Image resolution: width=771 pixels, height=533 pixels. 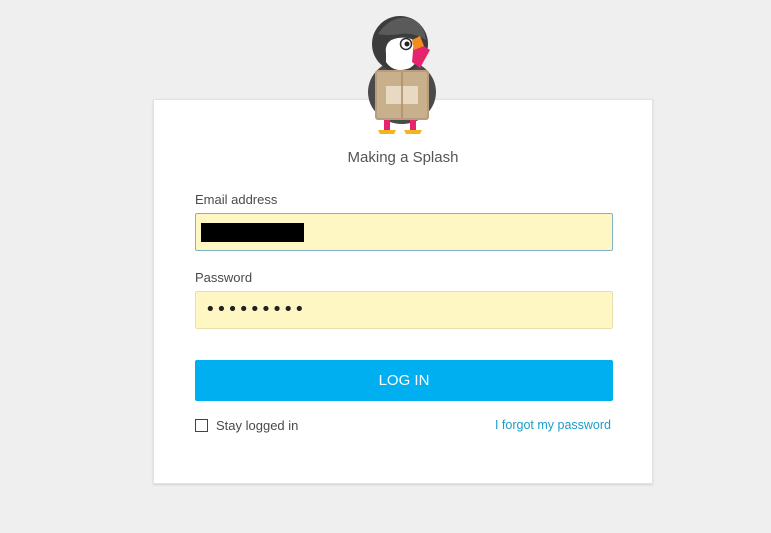 I want to click on prestashop-puffin-logo-icon, so click(x=402, y=75).